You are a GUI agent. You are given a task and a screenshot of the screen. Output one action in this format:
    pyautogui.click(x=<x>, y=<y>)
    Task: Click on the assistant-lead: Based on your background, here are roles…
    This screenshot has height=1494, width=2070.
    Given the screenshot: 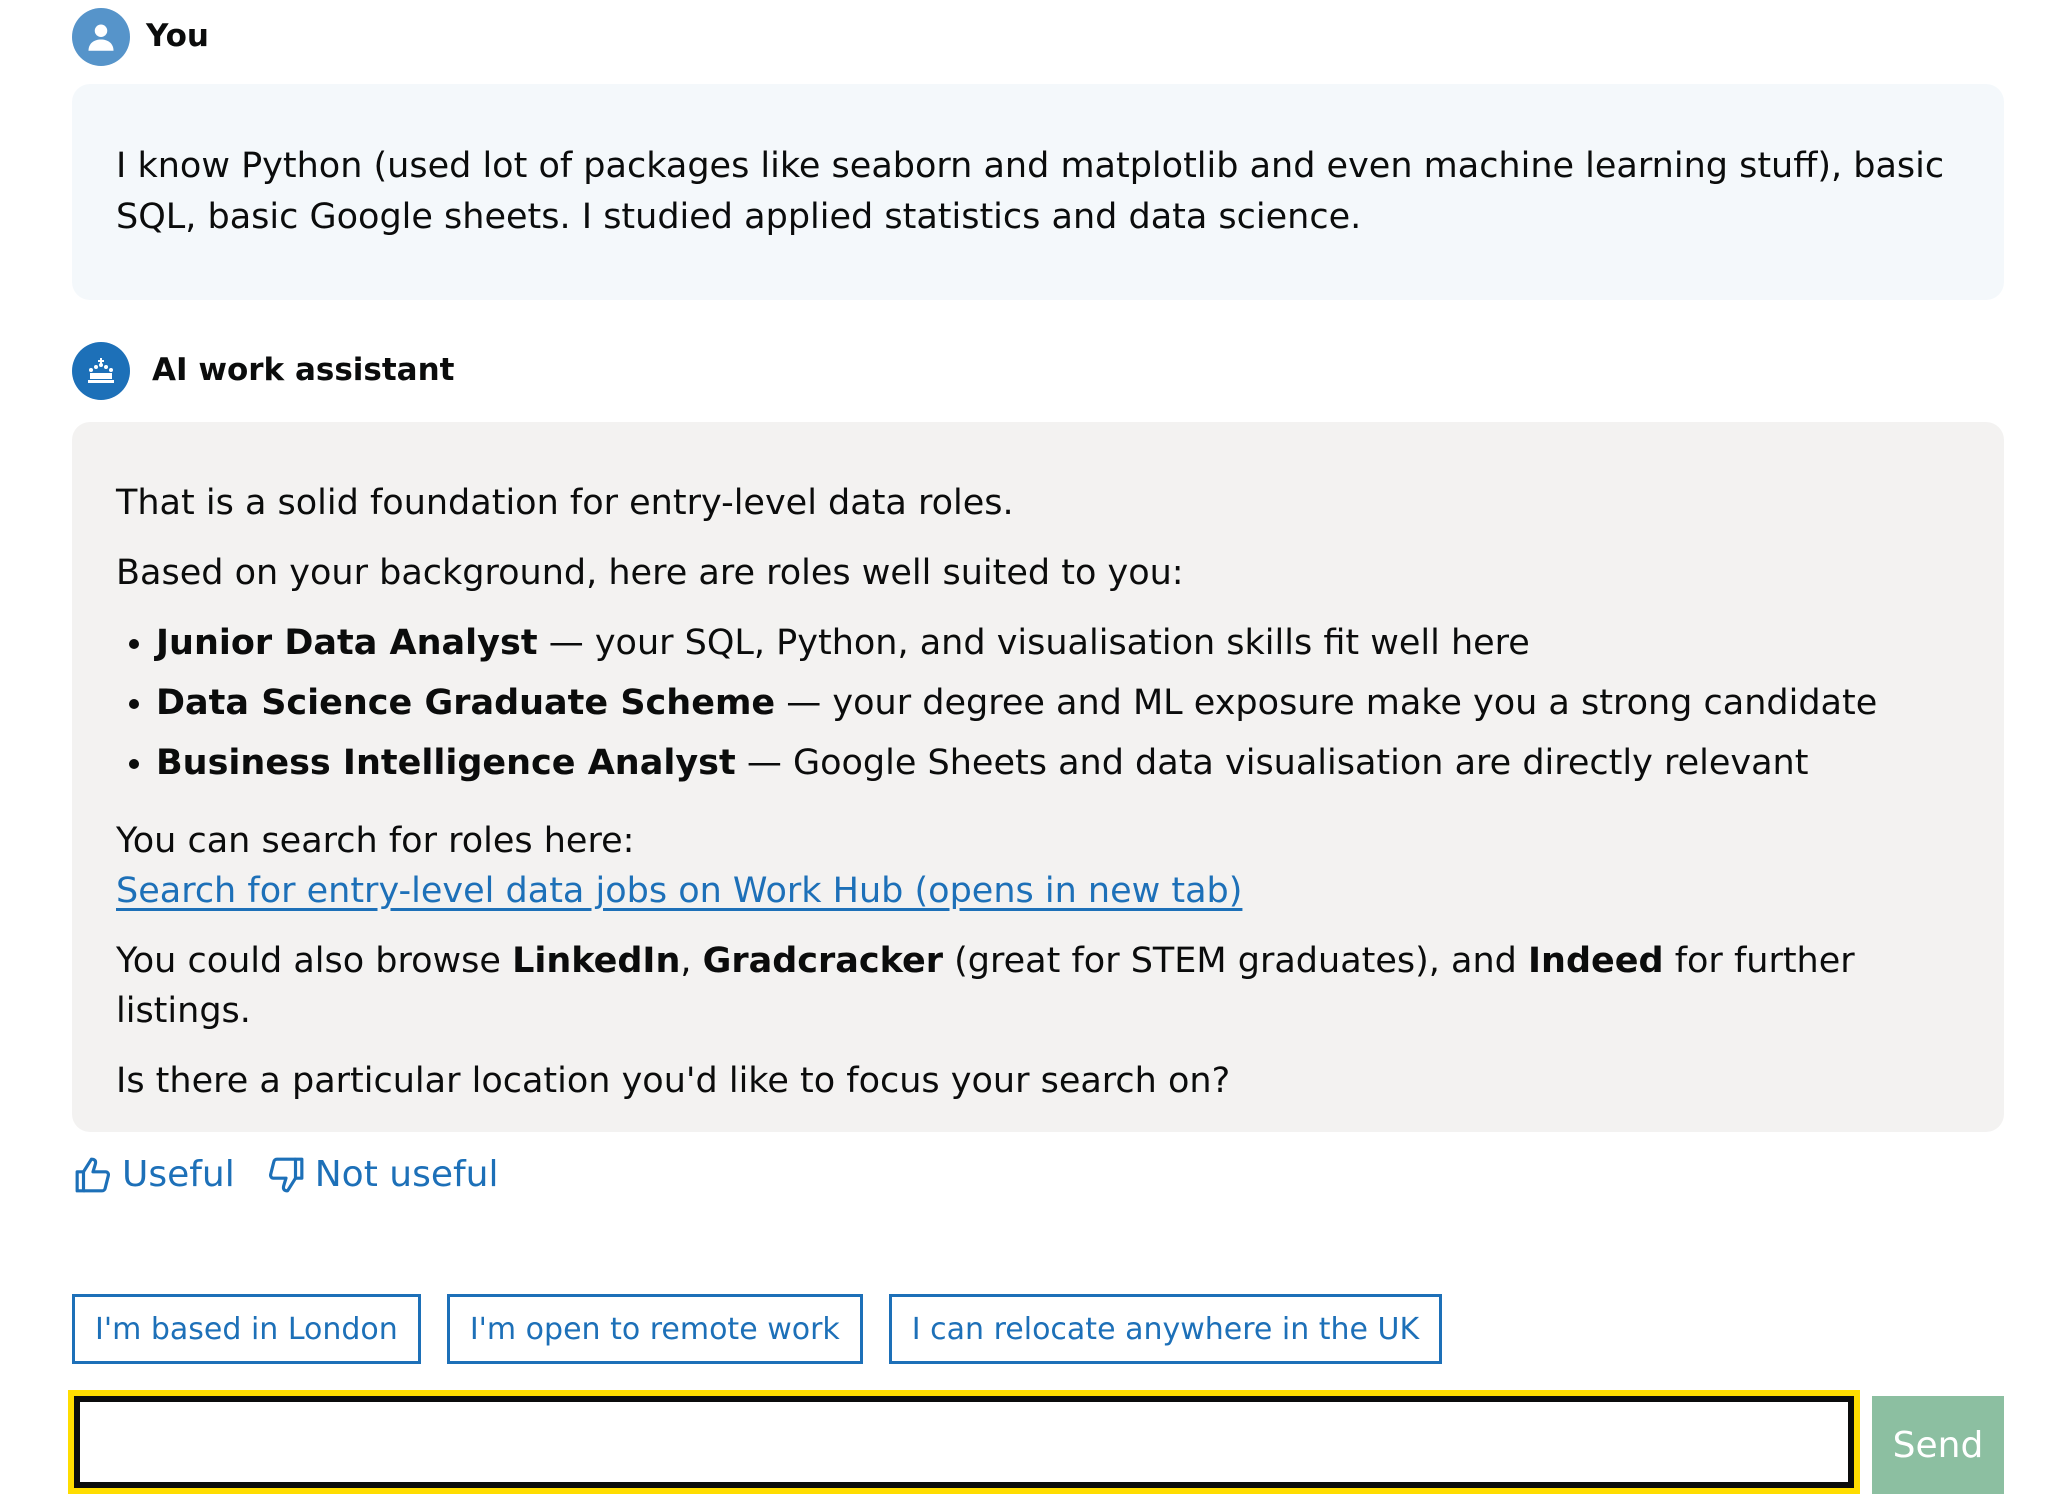 What is the action you would take?
    pyautogui.click(x=650, y=573)
    